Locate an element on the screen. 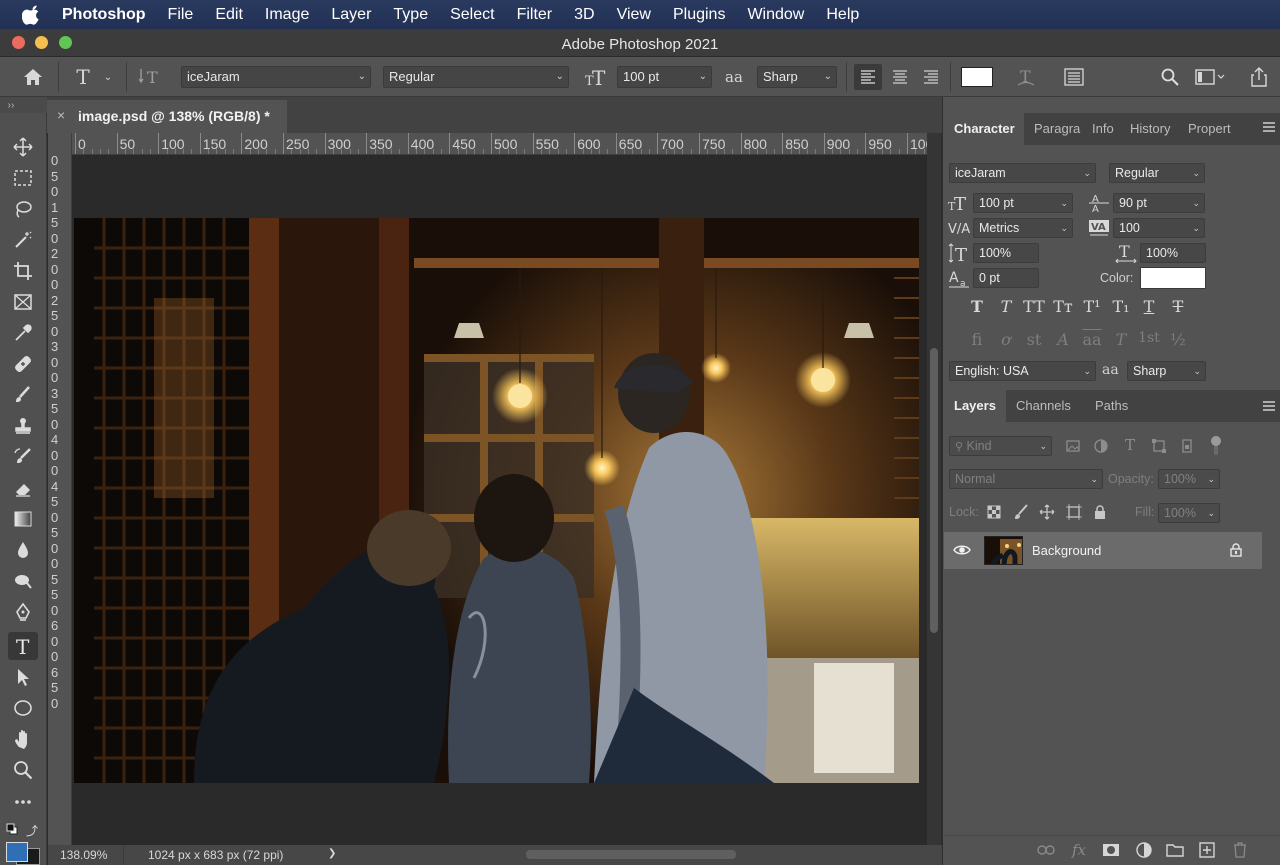  font-style-select: Regular ⌄ is located at coordinates (476, 77).